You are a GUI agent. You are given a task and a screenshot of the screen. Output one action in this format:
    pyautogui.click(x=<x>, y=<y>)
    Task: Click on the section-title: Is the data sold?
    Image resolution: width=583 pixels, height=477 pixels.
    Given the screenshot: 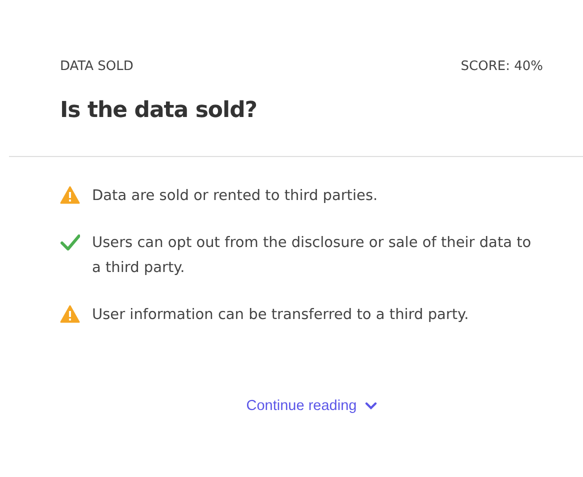 What is the action you would take?
    pyautogui.click(x=159, y=110)
    